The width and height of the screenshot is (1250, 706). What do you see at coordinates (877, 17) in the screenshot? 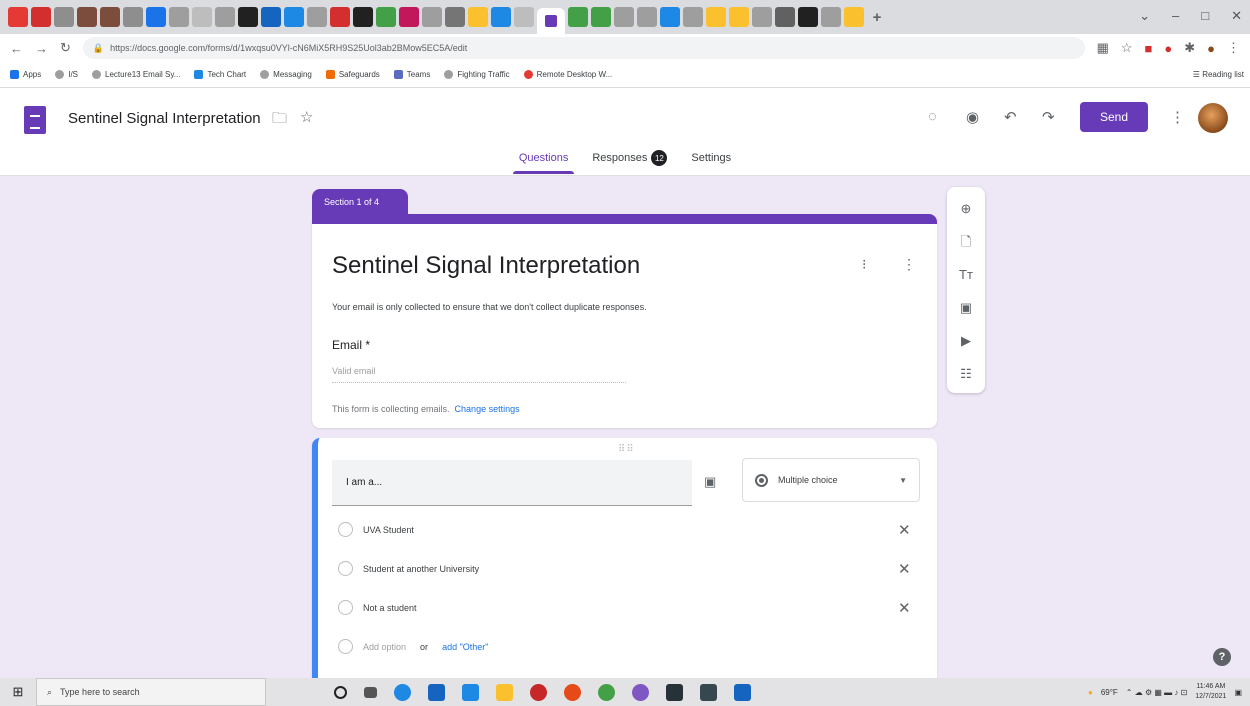
I see `new-tab-button: +` at bounding box center [877, 17].